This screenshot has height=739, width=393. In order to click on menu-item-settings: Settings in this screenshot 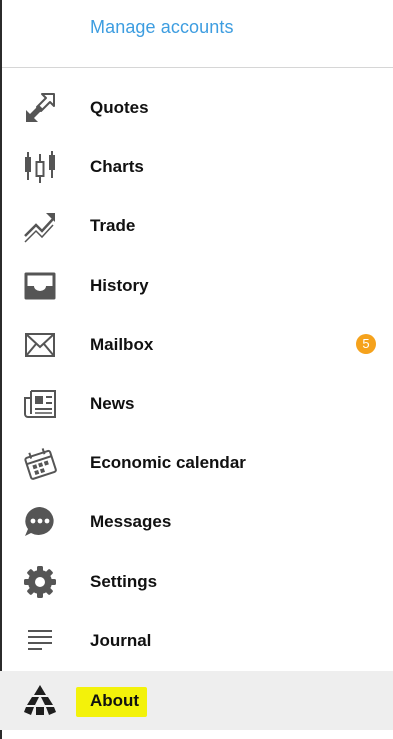, I will do `click(196, 582)`.